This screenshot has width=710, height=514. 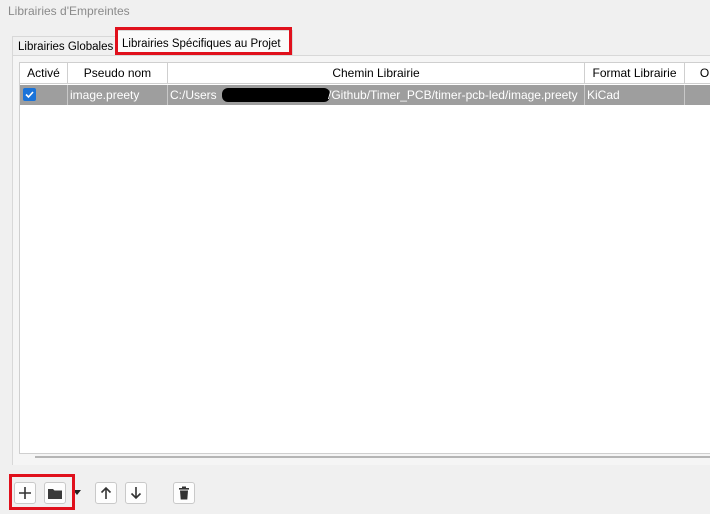 I want to click on folder-icon, so click(x=55, y=493).